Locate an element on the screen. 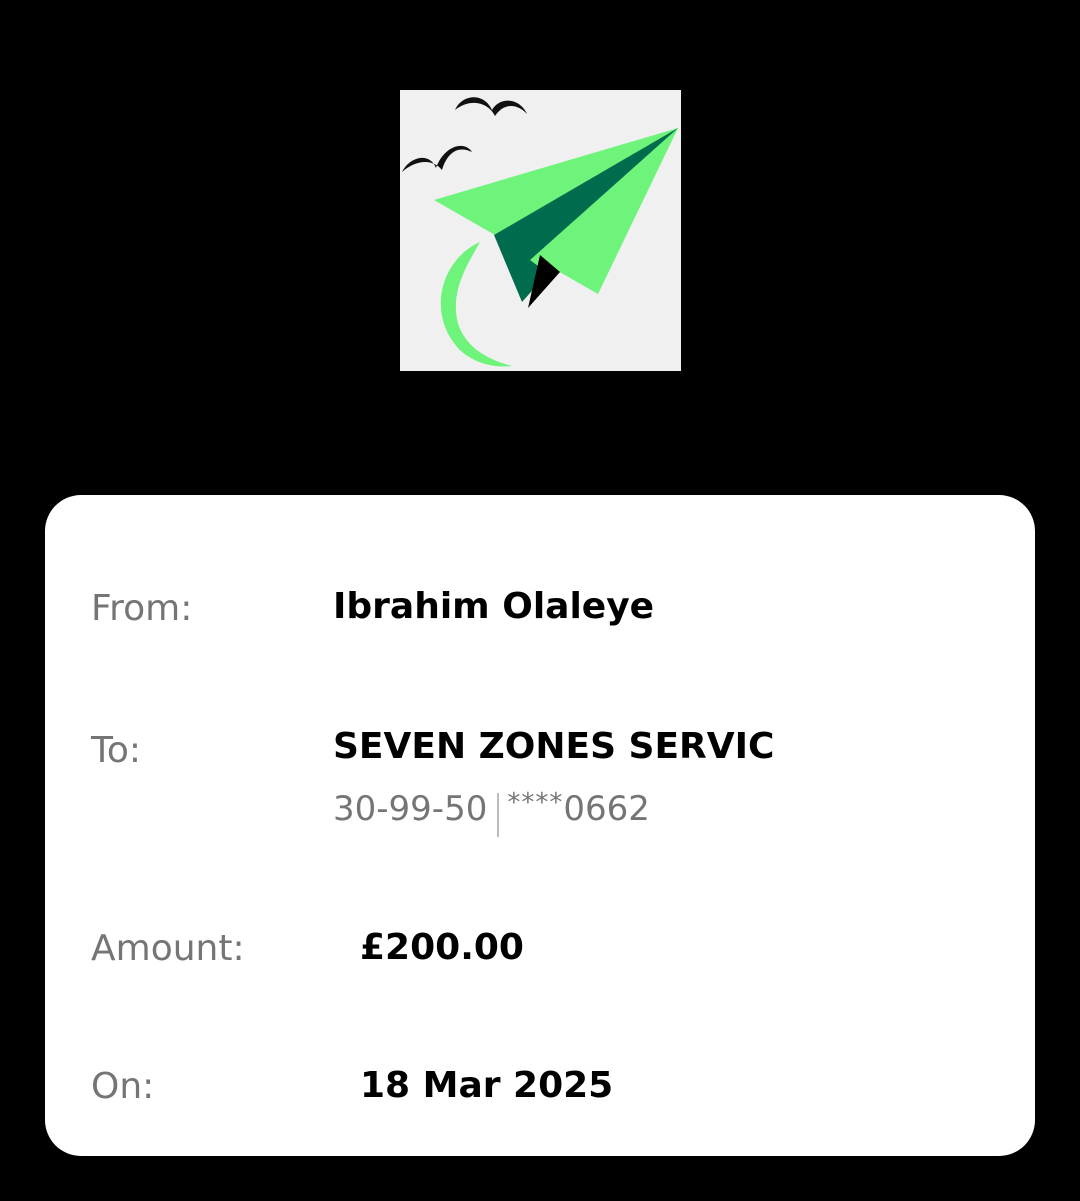 The height and width of the screenshot is (1201, 1080). paper-plane-logo is located at coordinates (540, 230).